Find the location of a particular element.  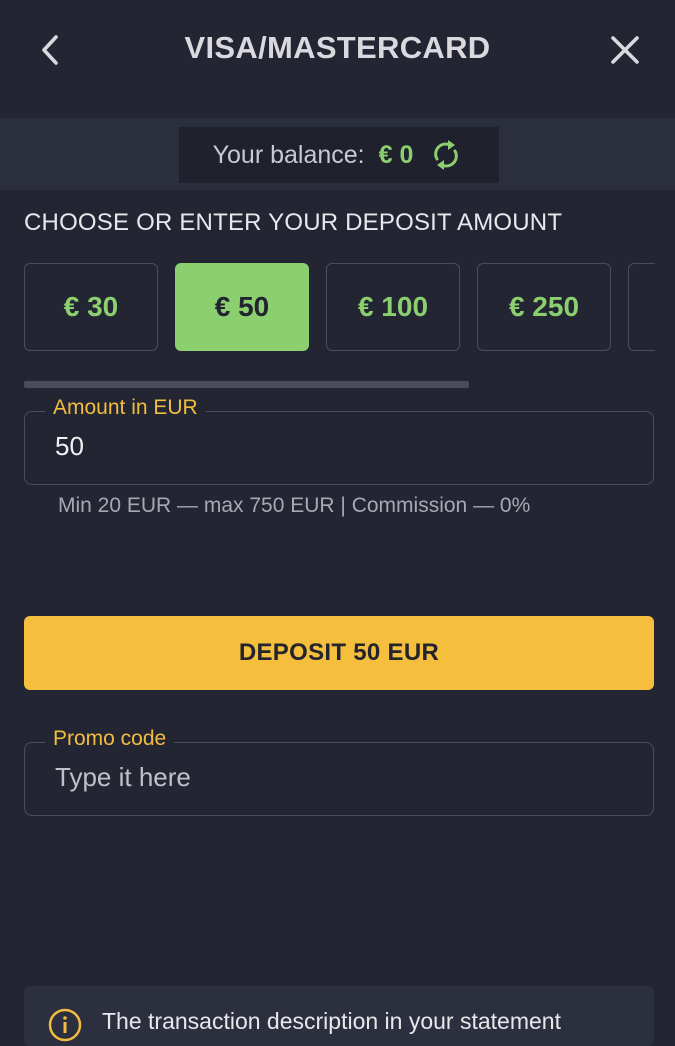

close-button is located at coordinates (625, 50).